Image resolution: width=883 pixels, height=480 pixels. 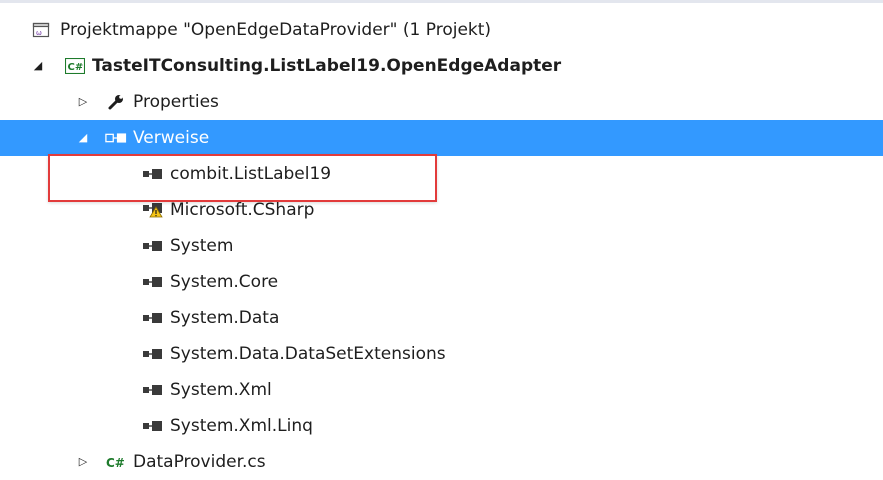 I want to click on tree-item-label: System.Core, so click(x=224, y=282).